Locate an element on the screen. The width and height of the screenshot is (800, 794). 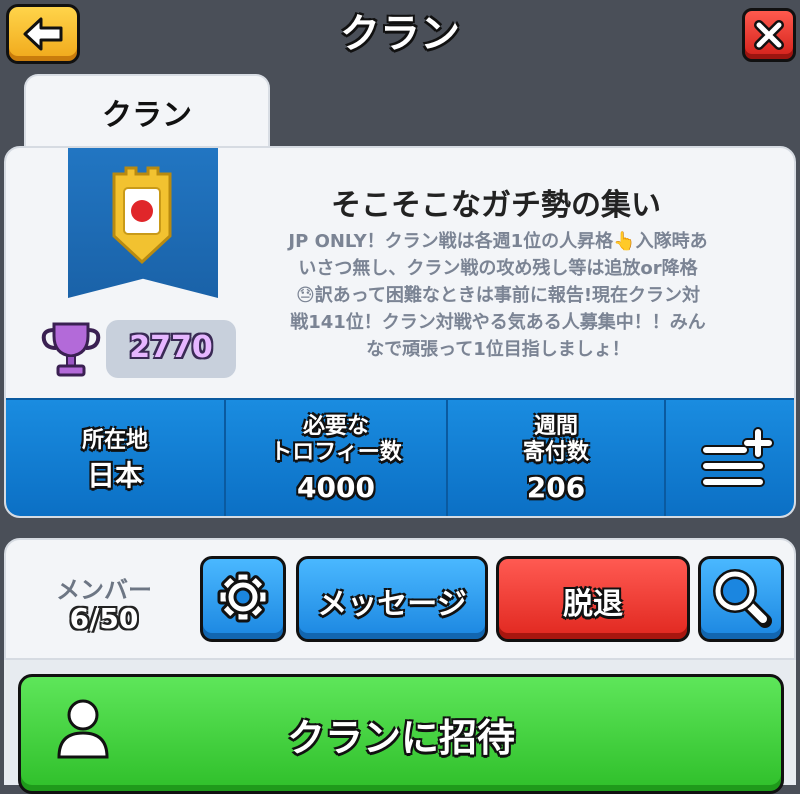
top-bar: クラン is located at coordinates (400, 34).